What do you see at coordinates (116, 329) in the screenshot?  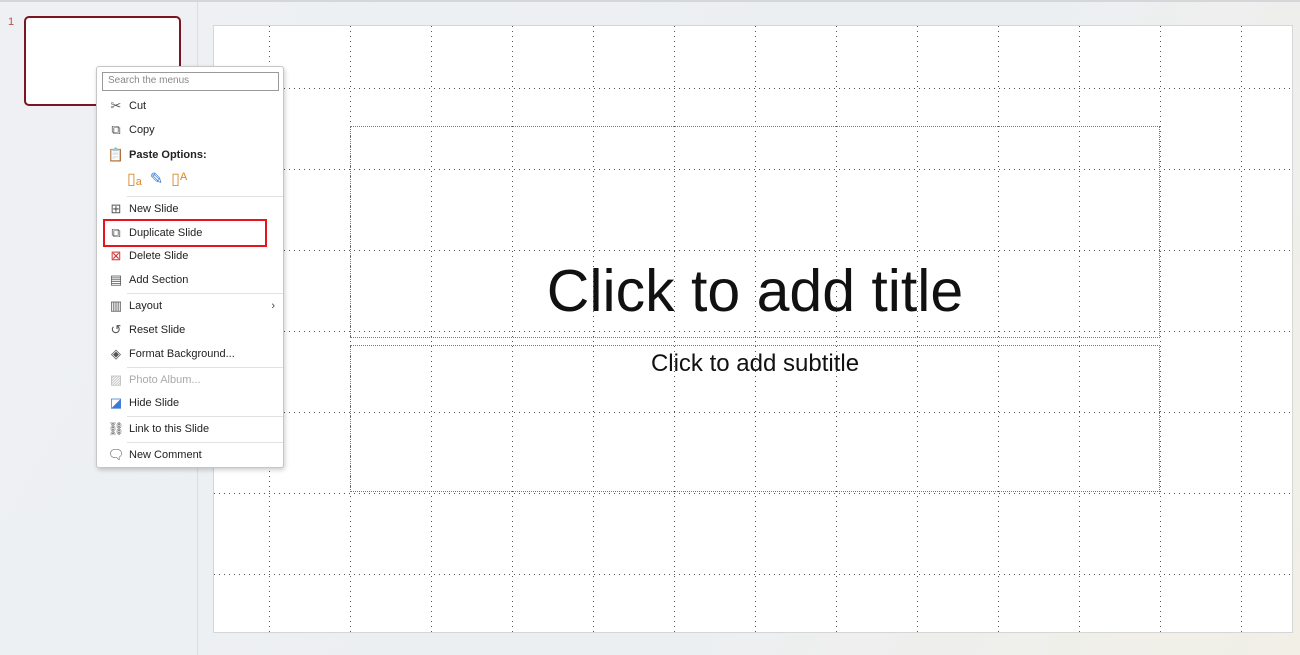 I see `reset-icon: ↺` at bounding box center [116, 329].